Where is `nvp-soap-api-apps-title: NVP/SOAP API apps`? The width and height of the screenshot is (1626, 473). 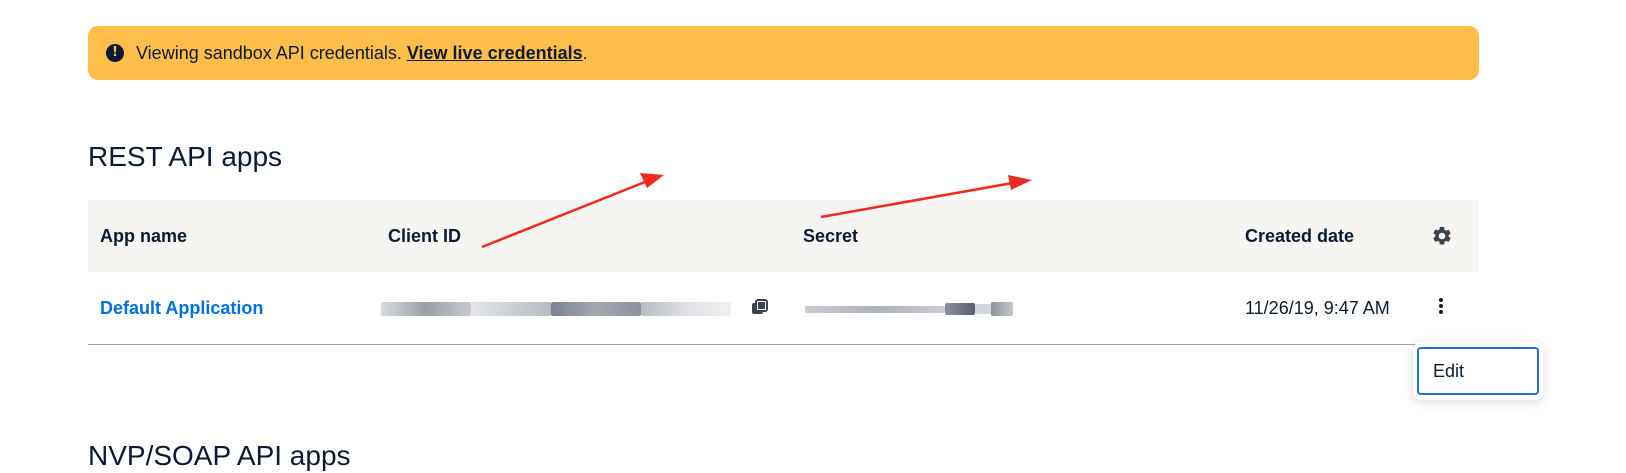 nvp-soap-api-apps-title: NVP/SOAP API apps is located at coordinates (219, 455).